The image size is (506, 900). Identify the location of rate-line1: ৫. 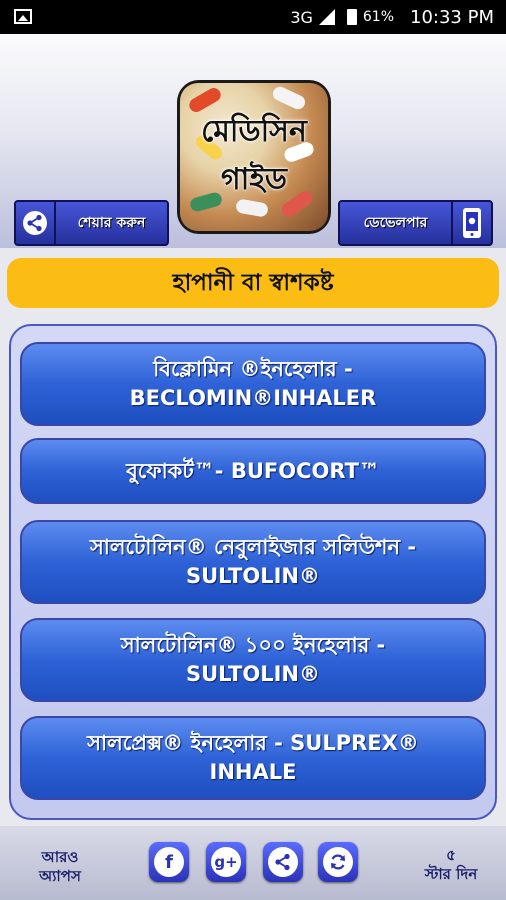
(451, 855).